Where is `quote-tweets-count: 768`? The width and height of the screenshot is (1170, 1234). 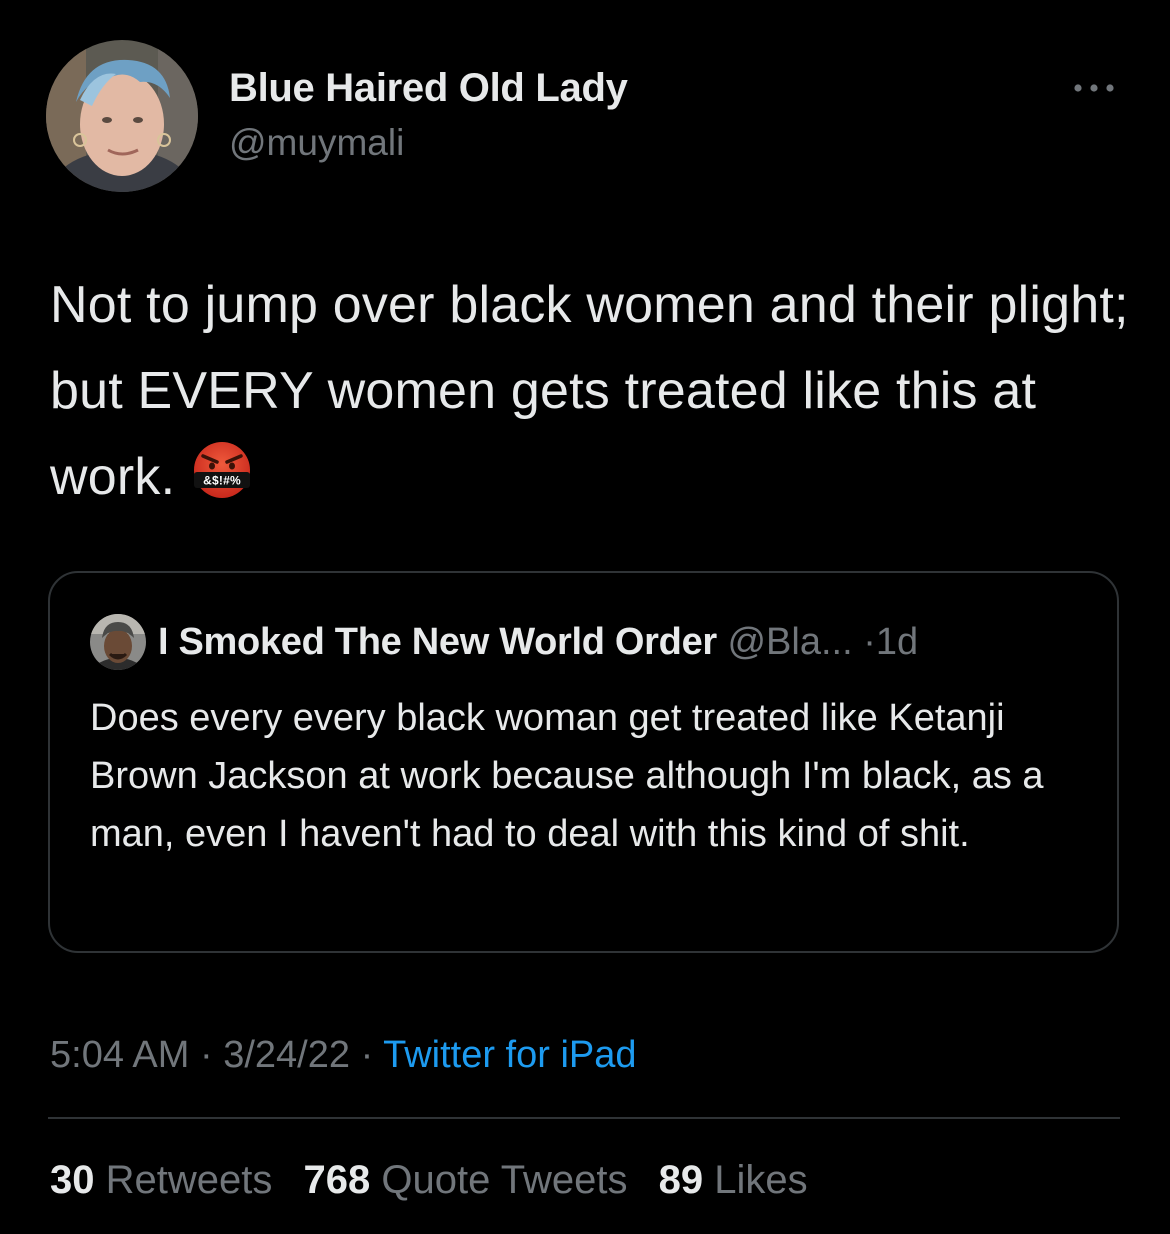 quote-tweets-count: 768 is located at coordinates (337, 1180).